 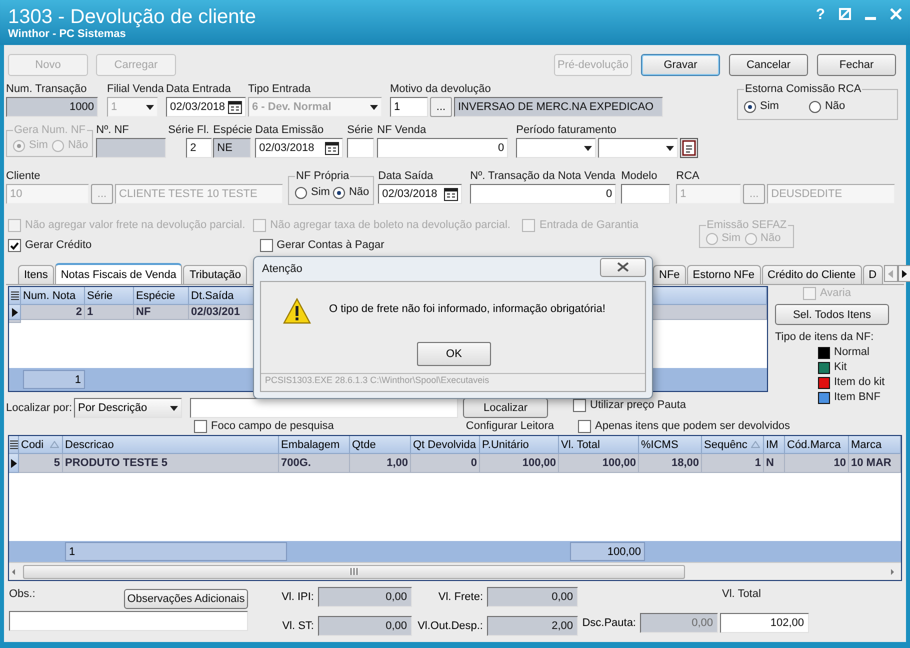 What do you see at coordinates (445, 445) in the screenshot?
I see `column-header: Qt Devolvida` at bounding box center [445, 445].